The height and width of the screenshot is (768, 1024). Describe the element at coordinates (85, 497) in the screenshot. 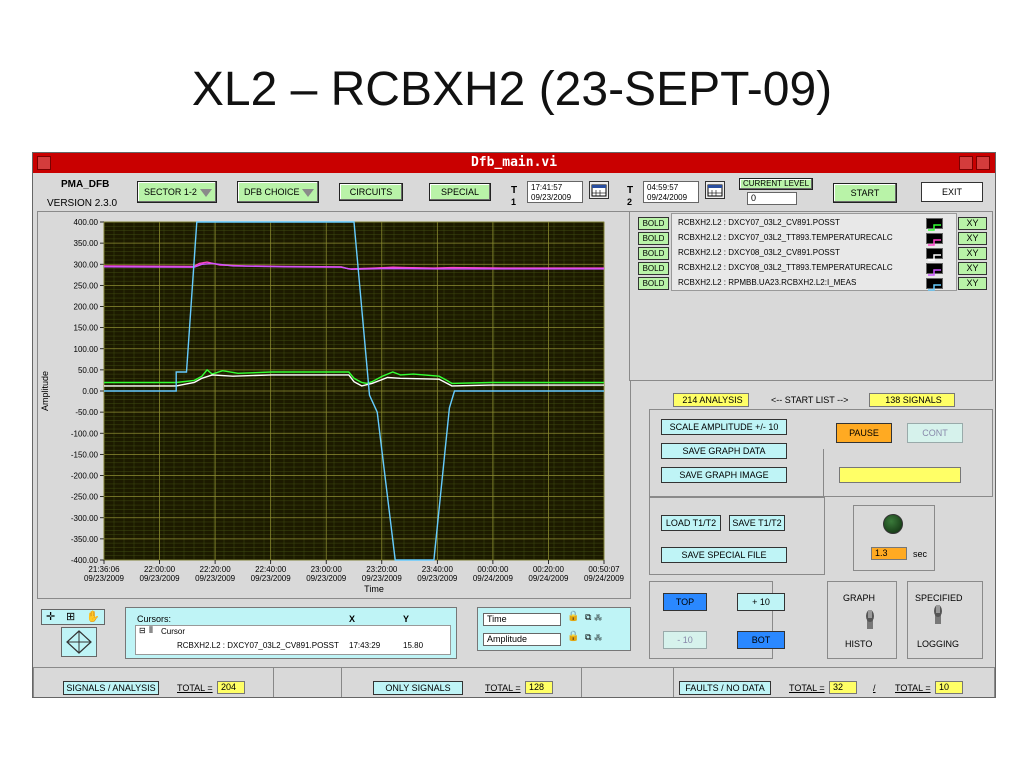

I see `y-tick-label: -250.00` at that location.